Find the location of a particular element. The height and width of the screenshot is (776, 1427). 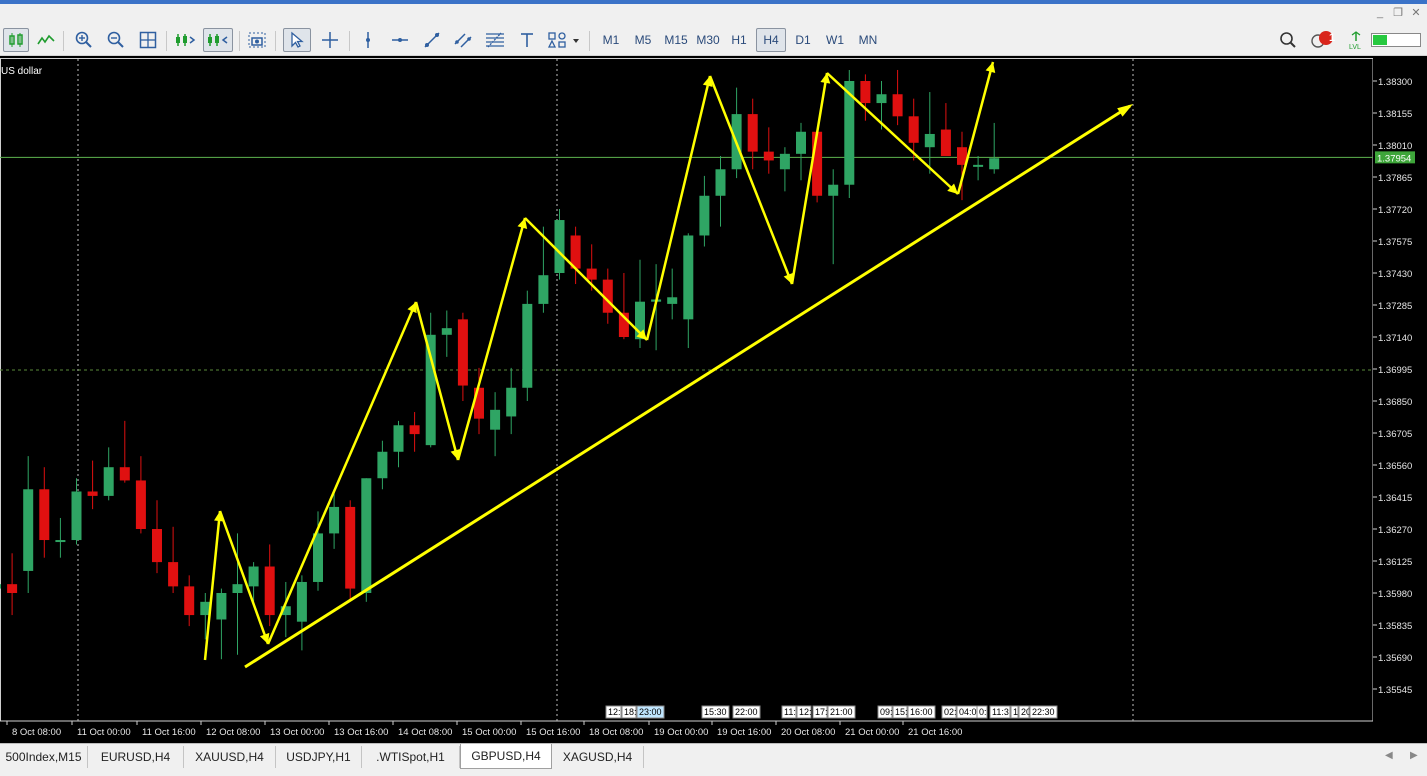

trendline-icon is located at coordinates (432, 40).